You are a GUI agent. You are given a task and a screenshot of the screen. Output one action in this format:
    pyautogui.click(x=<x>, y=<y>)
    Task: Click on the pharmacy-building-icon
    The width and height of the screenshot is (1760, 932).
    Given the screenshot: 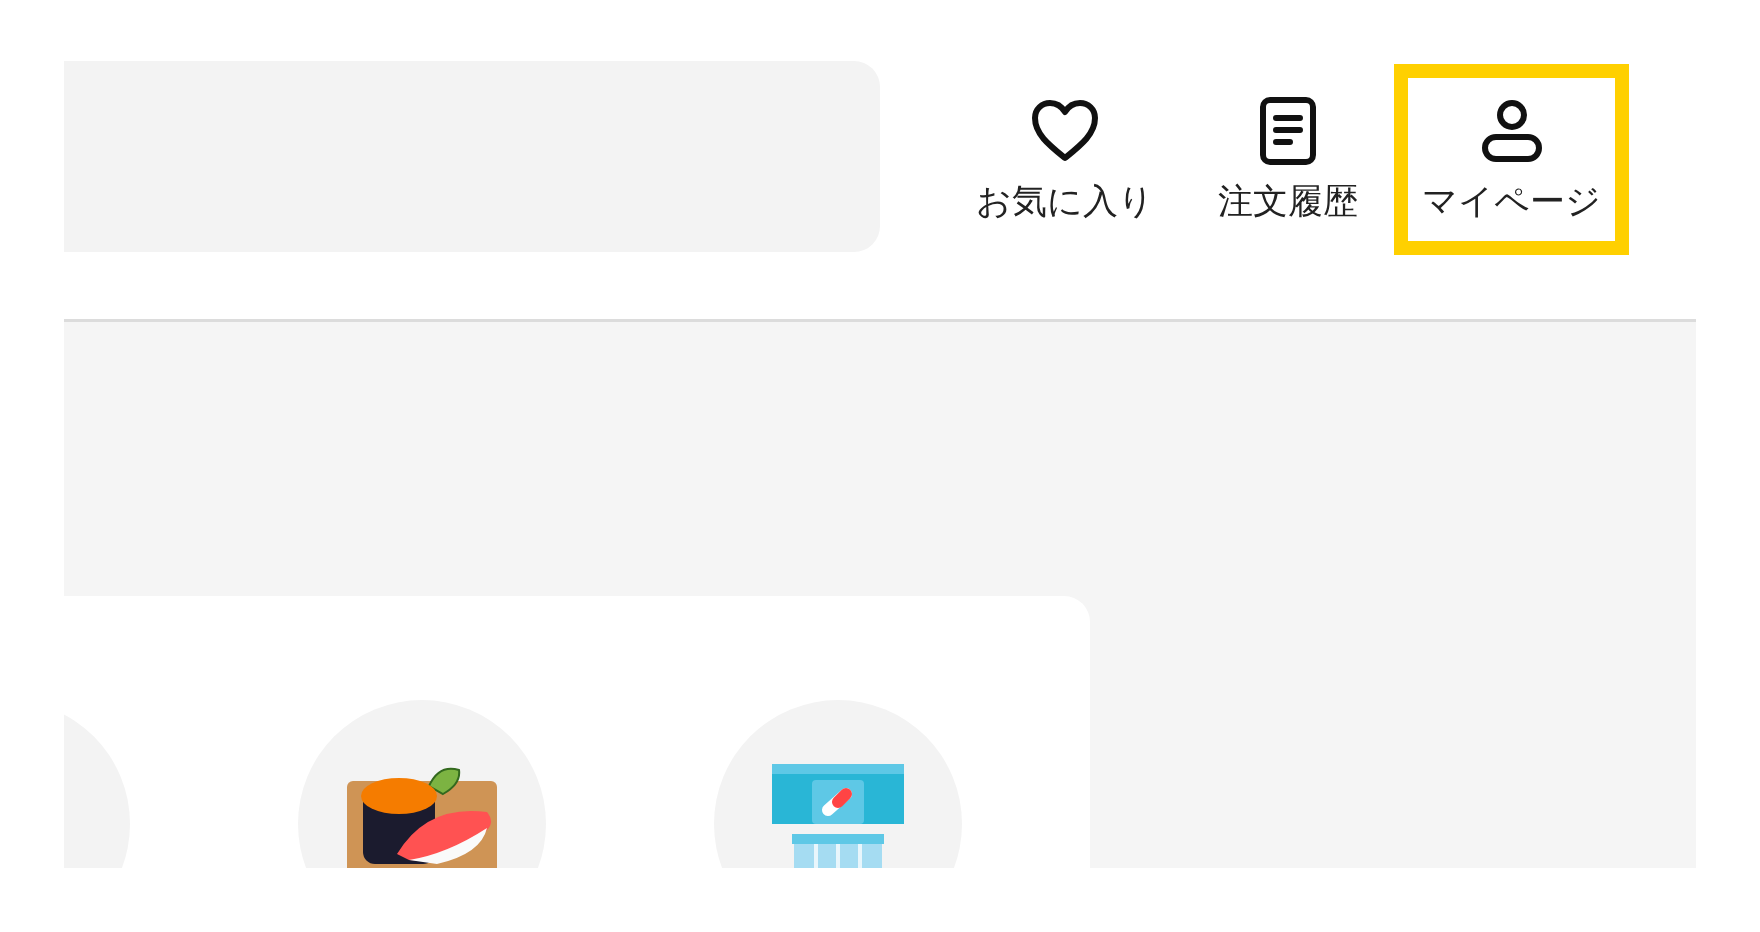 What is the action you would take?
    pyautogui.click(x=838, y=816)
    